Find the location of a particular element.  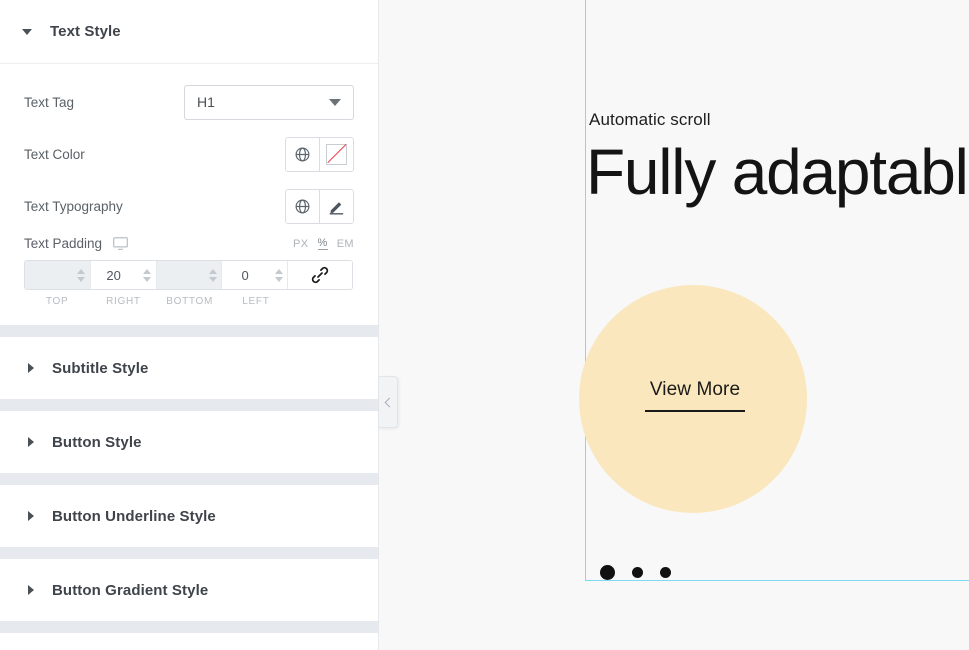

link-chain-icon is located at coordinates (320, 275).